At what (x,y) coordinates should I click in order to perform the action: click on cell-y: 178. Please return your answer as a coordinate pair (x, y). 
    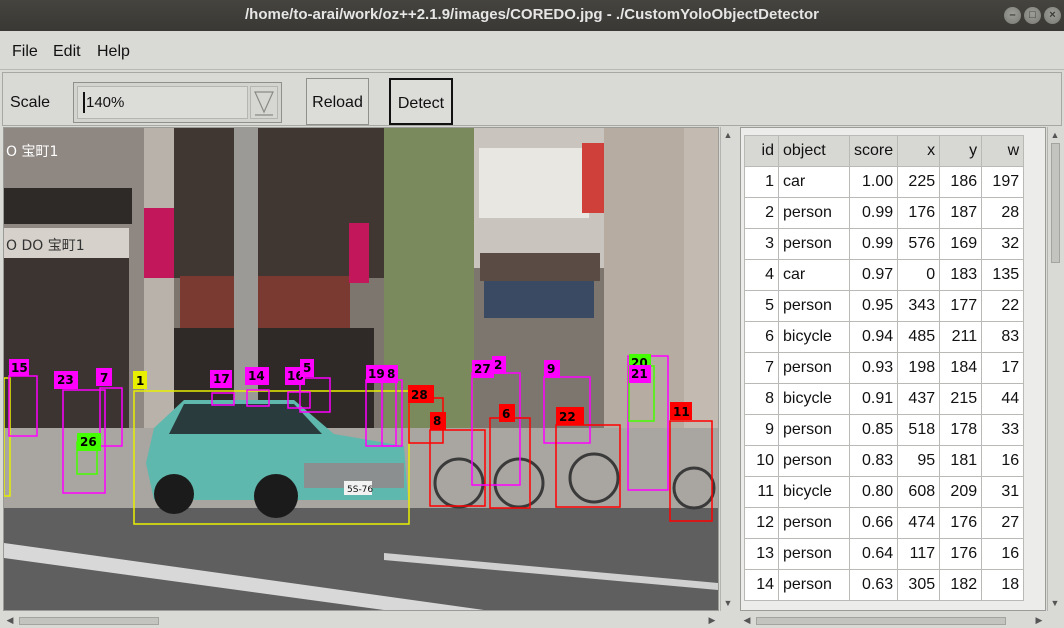
    Looking at the image, I should click on (961, 430).